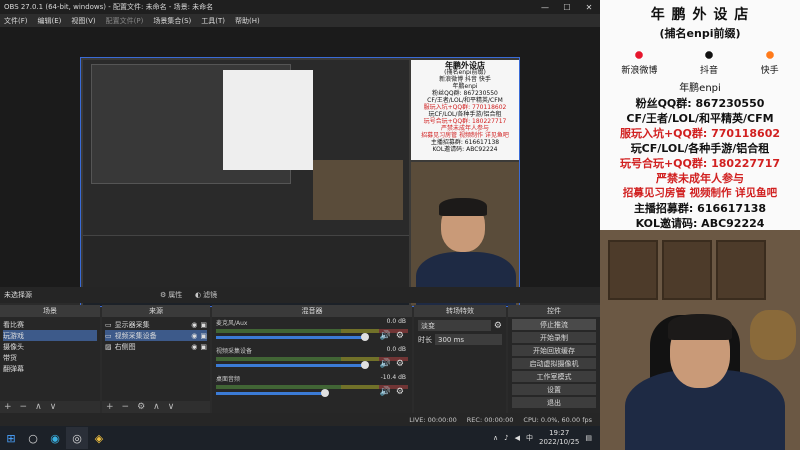 Image resolution: width=800 pixels, height=450 pixels. What do you see at coordinates (709, 62) in the screenshot?
I see `douyin-link: 抖音` at bounding box center [709, 62].